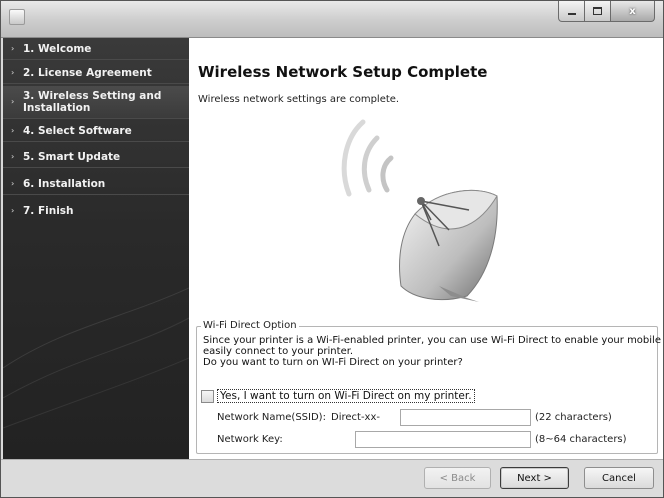 The image size is (664, 498). What do you see at coordinates (278, 351) in the screenshot?
I see `description-line: easily connect to your printer.` at bounding box center [278, 351].